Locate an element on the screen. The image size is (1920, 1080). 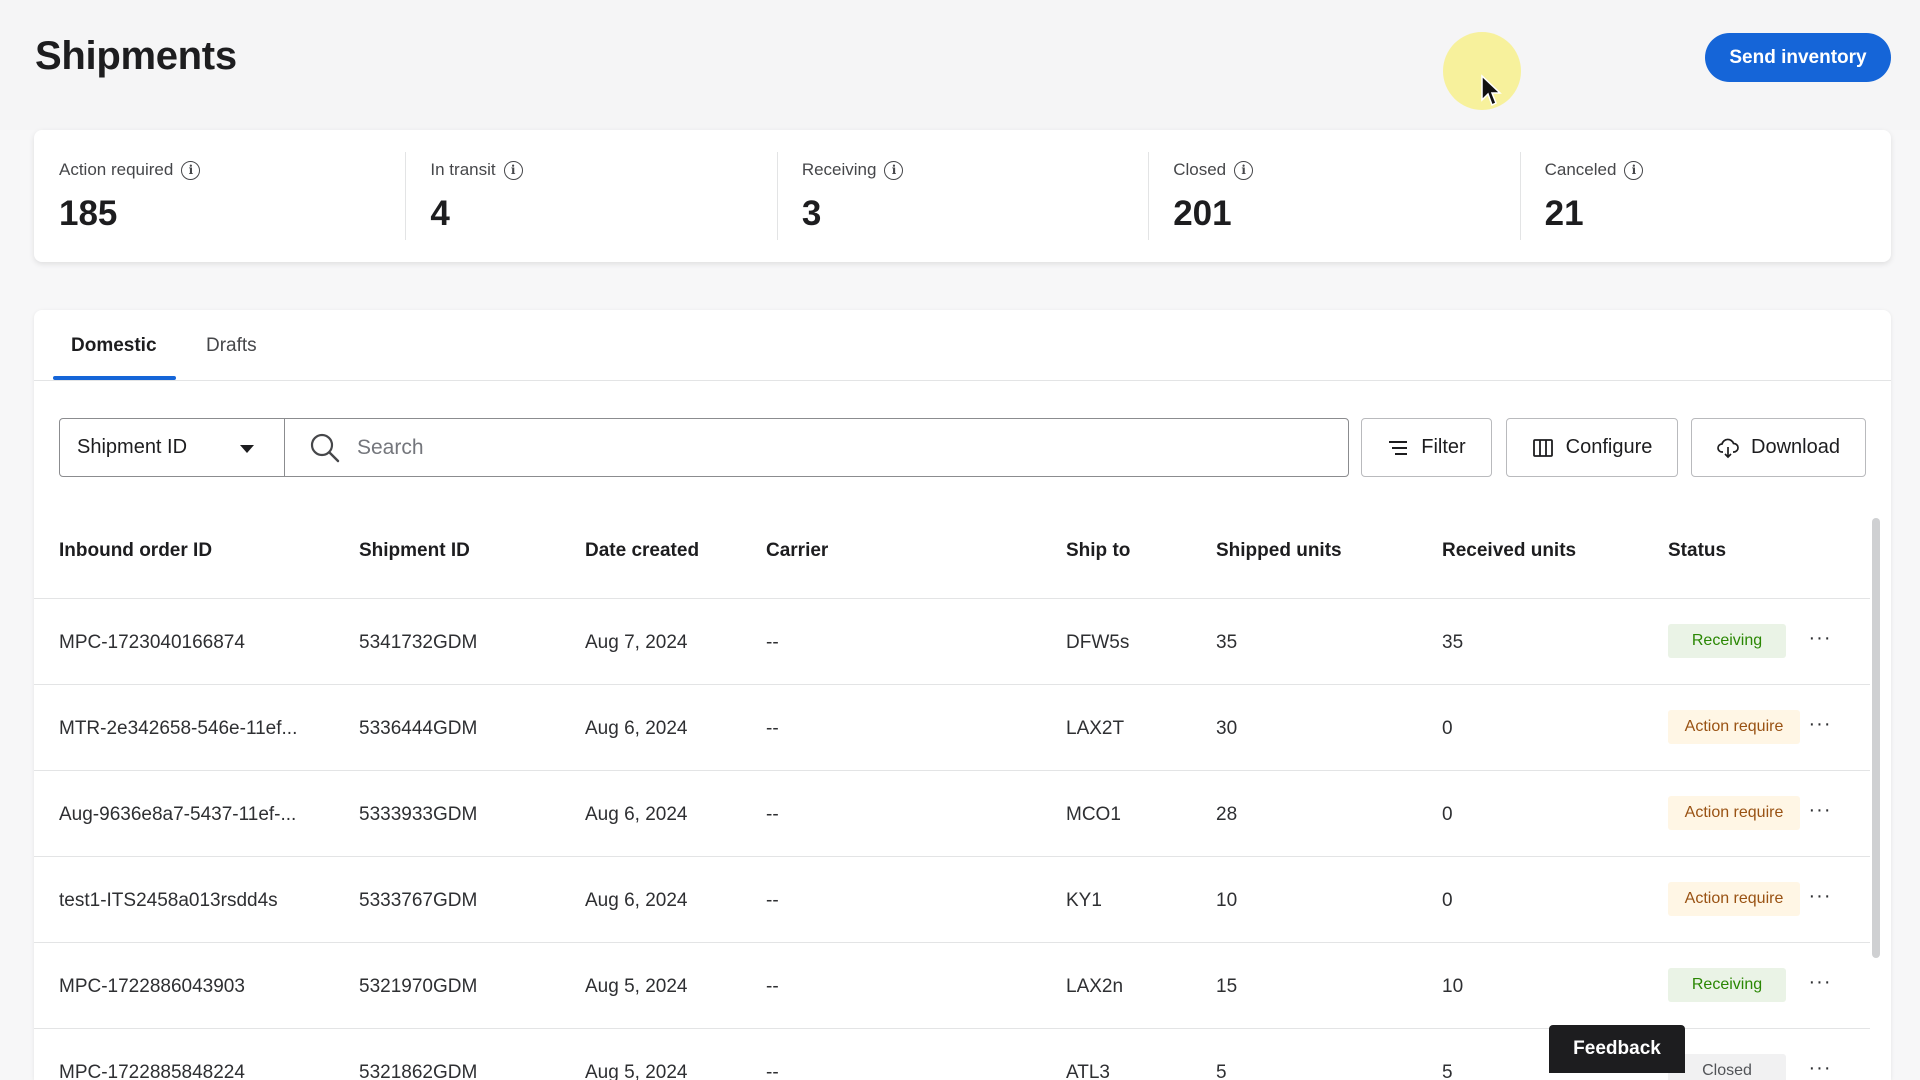
active-tab-indicator is located at coordinates (114, 378).